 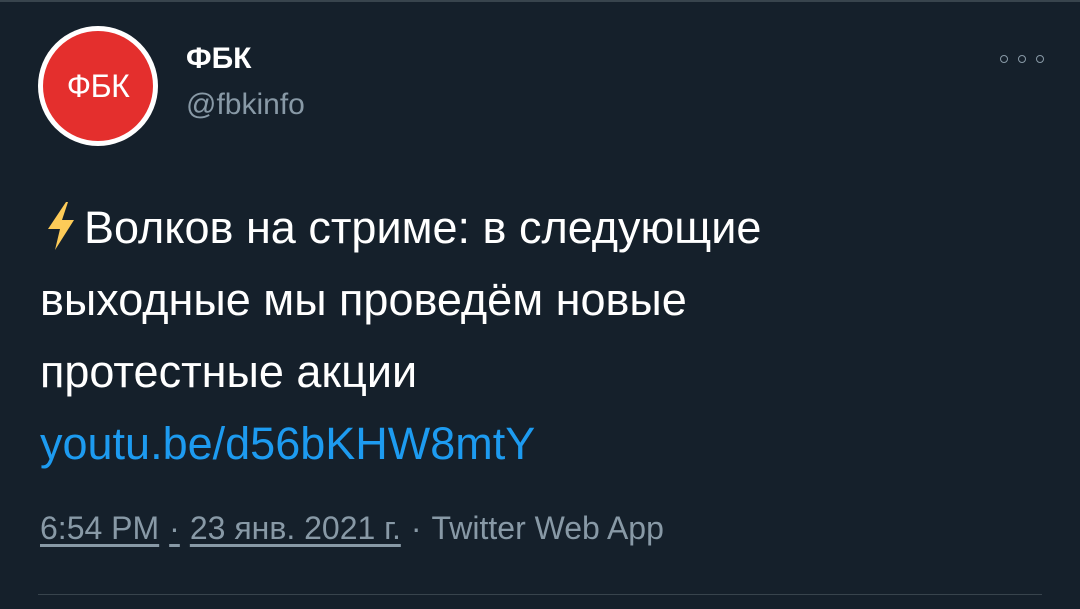 What do you see at coordinates (540, 444) in the screenshot?
I see `tweet-link: youtu.be/d56bKHW8mtY` at bounding box center [540, 444].